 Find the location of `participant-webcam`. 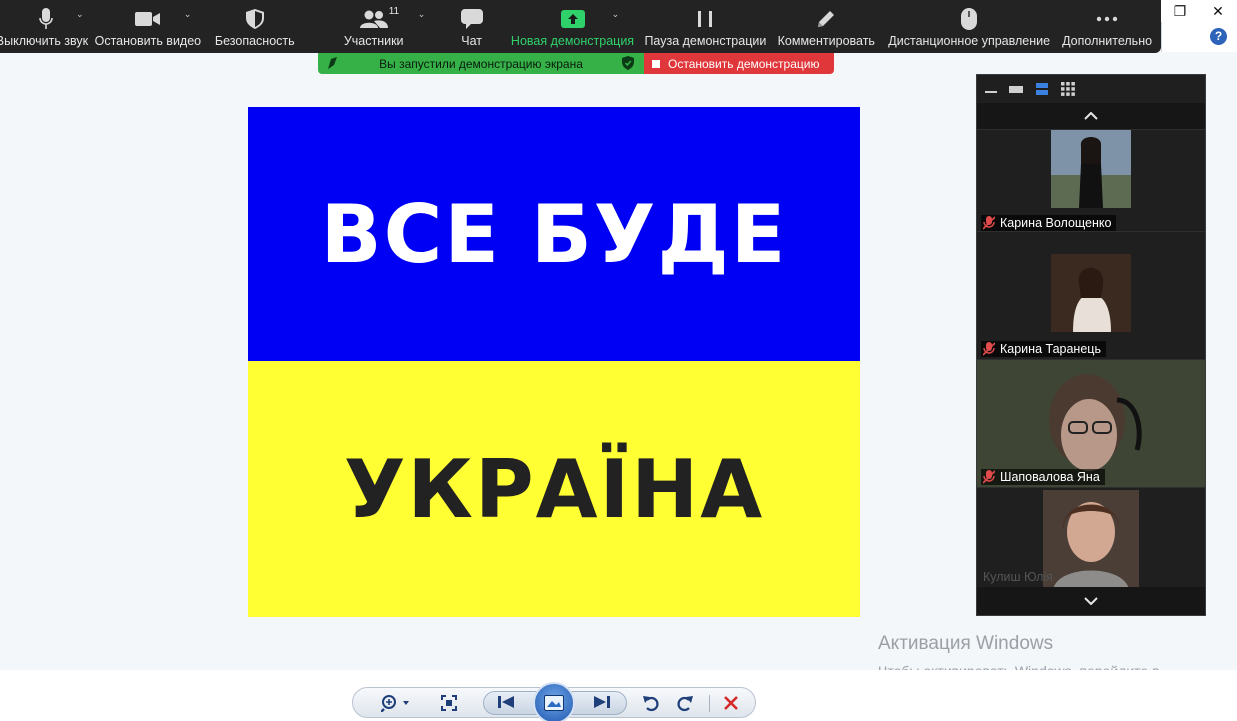

participant-webcam is located at coordinates (1091, 423).